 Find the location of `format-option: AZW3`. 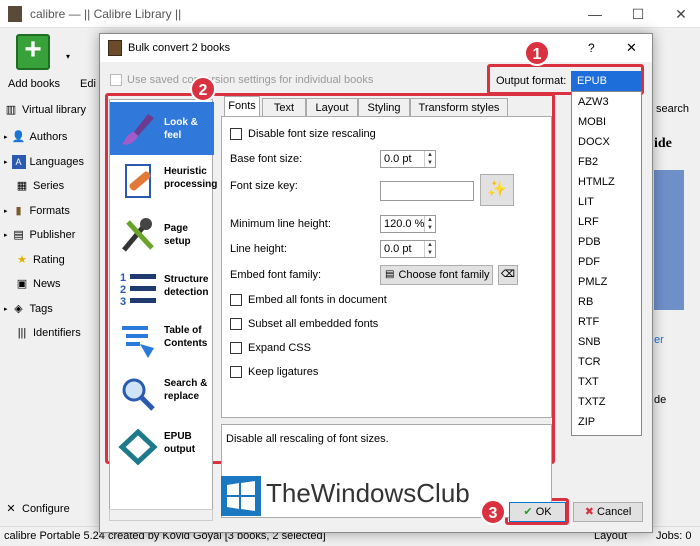

format-option: AZW3 is located at coordinates (593, 102).